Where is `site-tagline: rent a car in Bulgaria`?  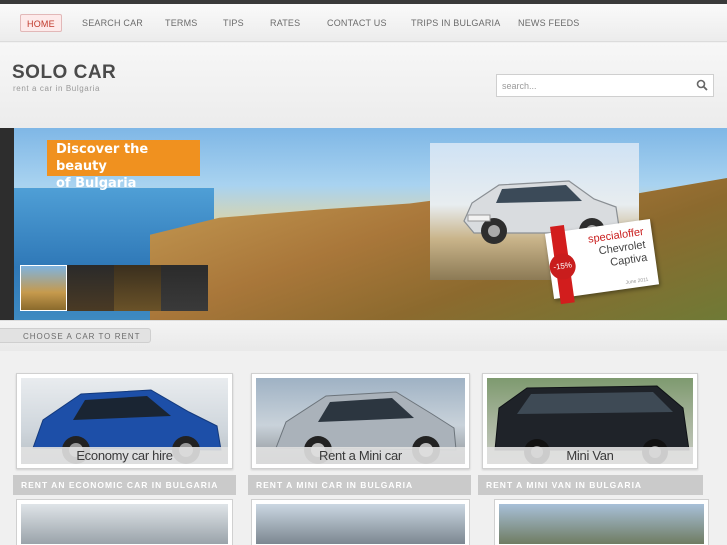 site-tagline: rent a car in Bulgaria is located at coordinates (57, 88).